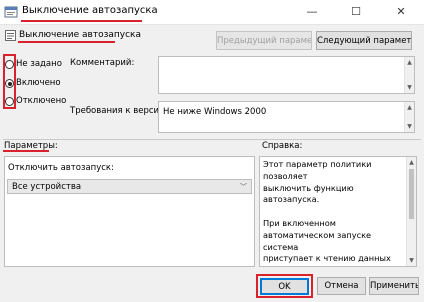  What do you see at coordinates (102, 63) in the screenshot?
I see `comment-label: Комментарий:` at bounding box center [102, 63].